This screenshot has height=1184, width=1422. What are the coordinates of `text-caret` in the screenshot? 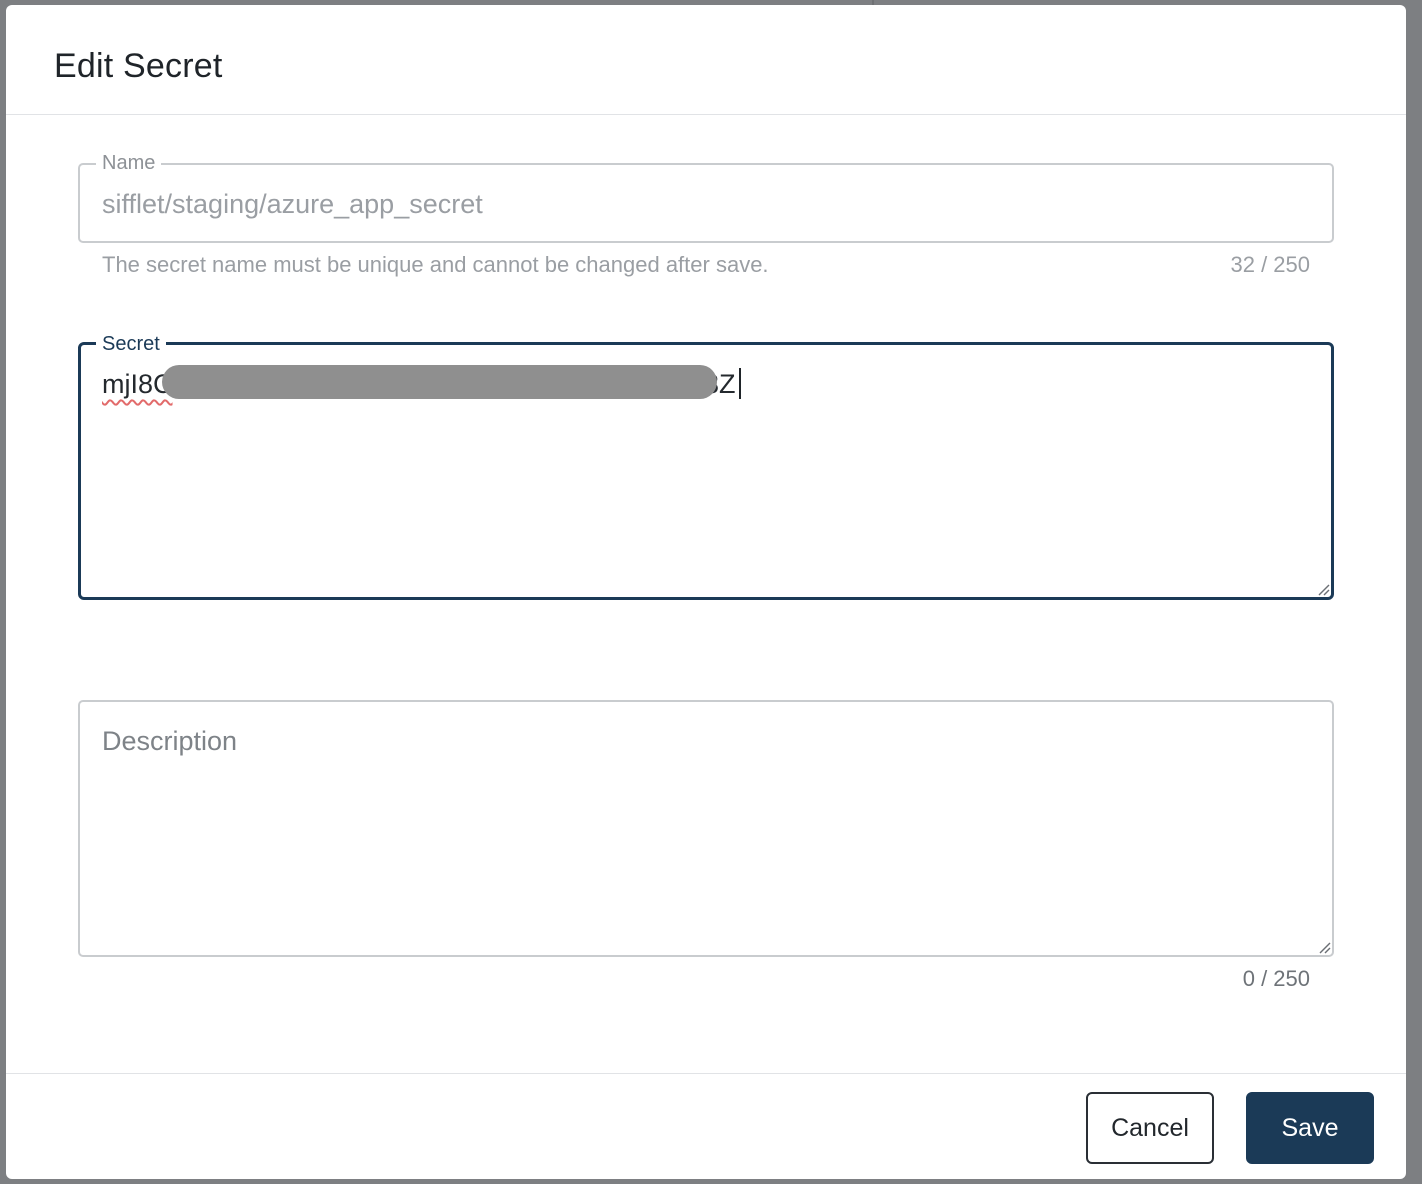 It's located at (740, 383).